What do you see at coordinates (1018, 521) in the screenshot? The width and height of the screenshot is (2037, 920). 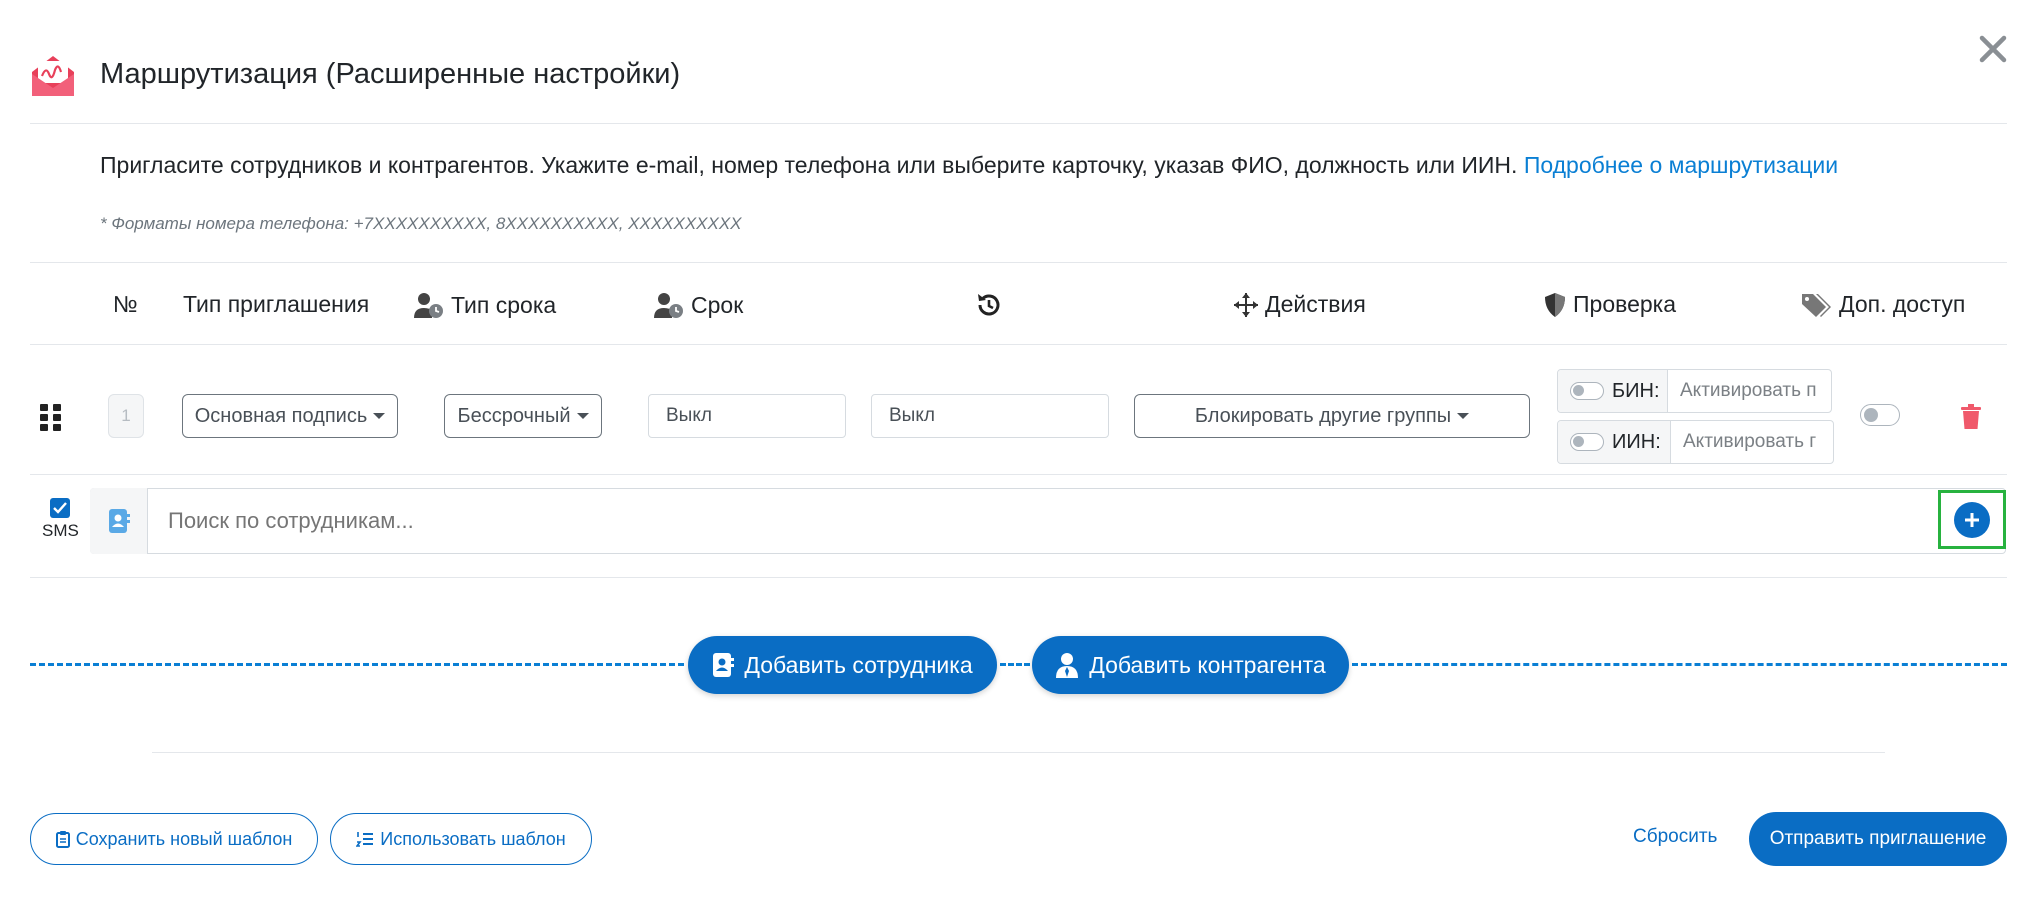 I see `search-input` at bounding box center [1018, 521].